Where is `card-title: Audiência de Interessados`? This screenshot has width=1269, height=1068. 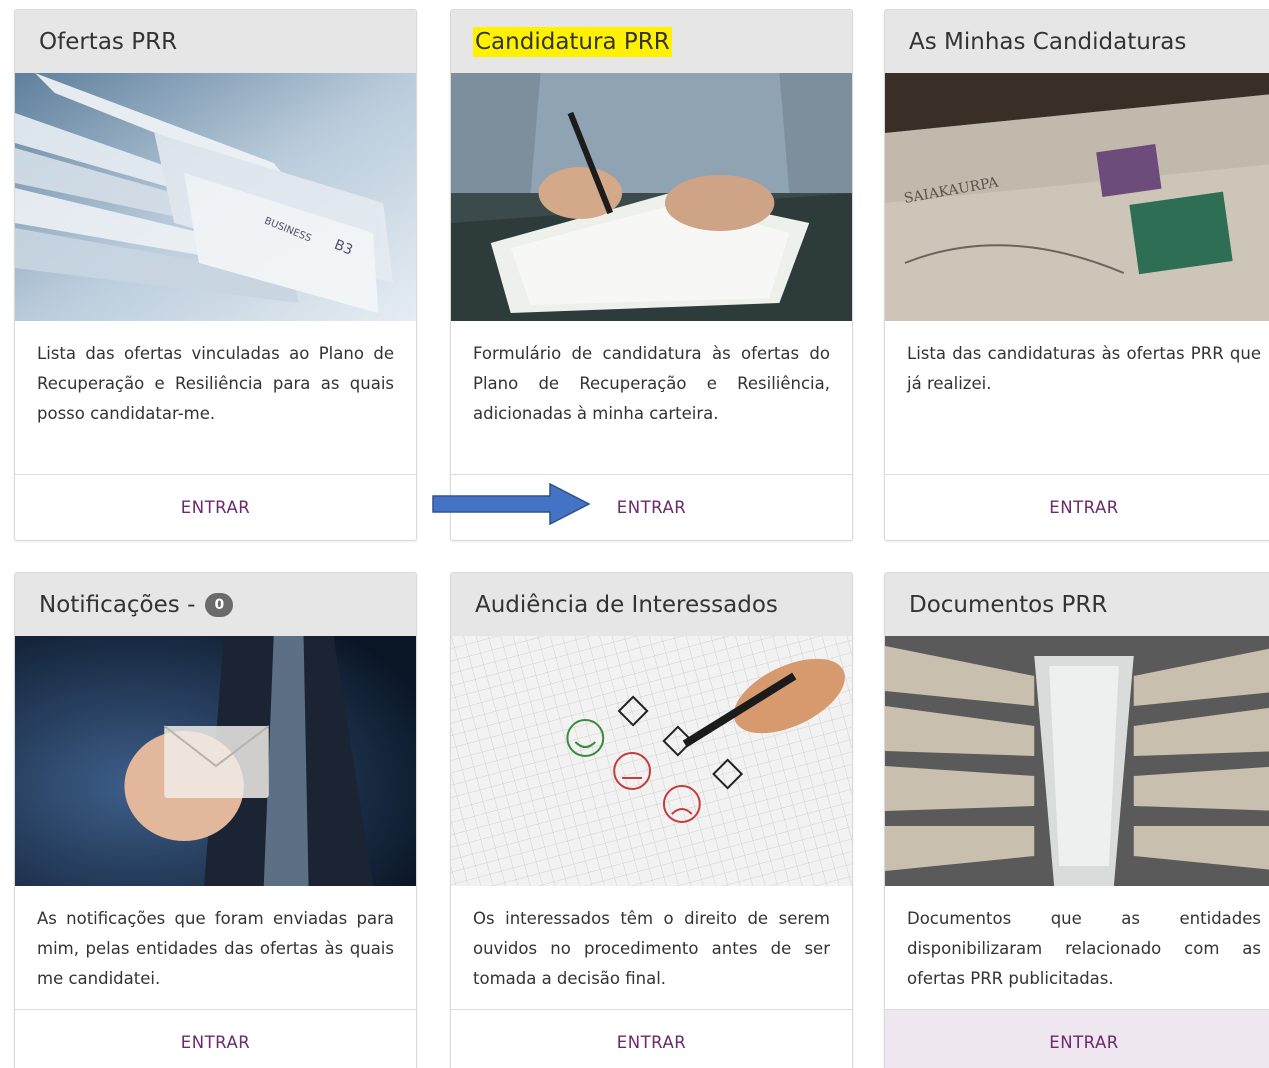
card-title: Audiência de Interessados is located at coordinates (626, 604).